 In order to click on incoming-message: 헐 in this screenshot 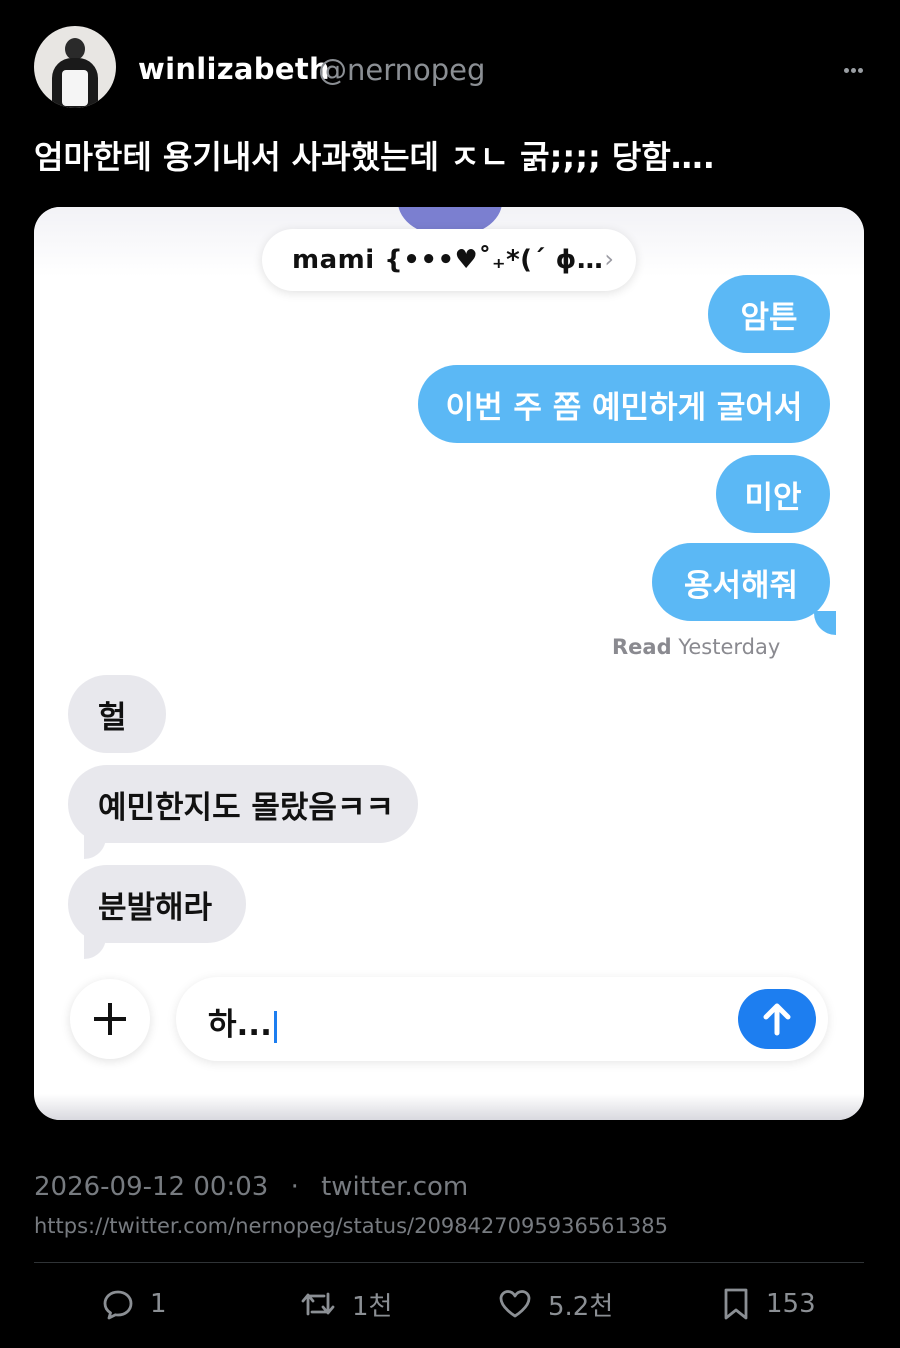, I will do `click(117, 714)`.